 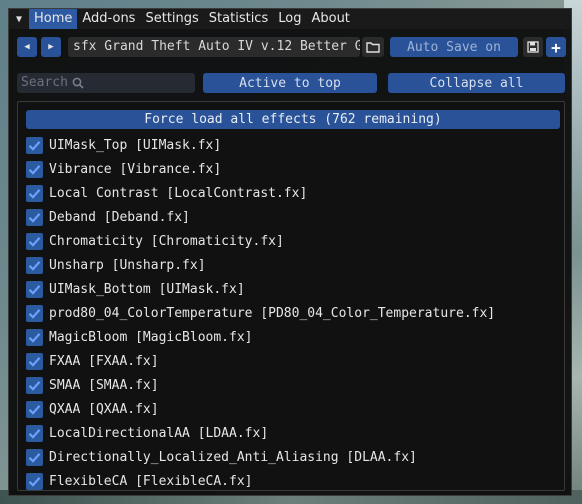 What do you see at coordinates (166, 241) in the screenshot?
I see `effect-label: Chromaticity [Chromaticity.fx]` at bounding box center [166, 241].